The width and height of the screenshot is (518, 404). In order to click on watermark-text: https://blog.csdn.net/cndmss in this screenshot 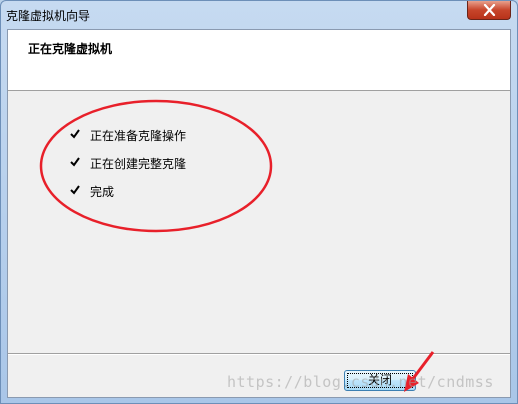, I will do `click(360, 382)`.